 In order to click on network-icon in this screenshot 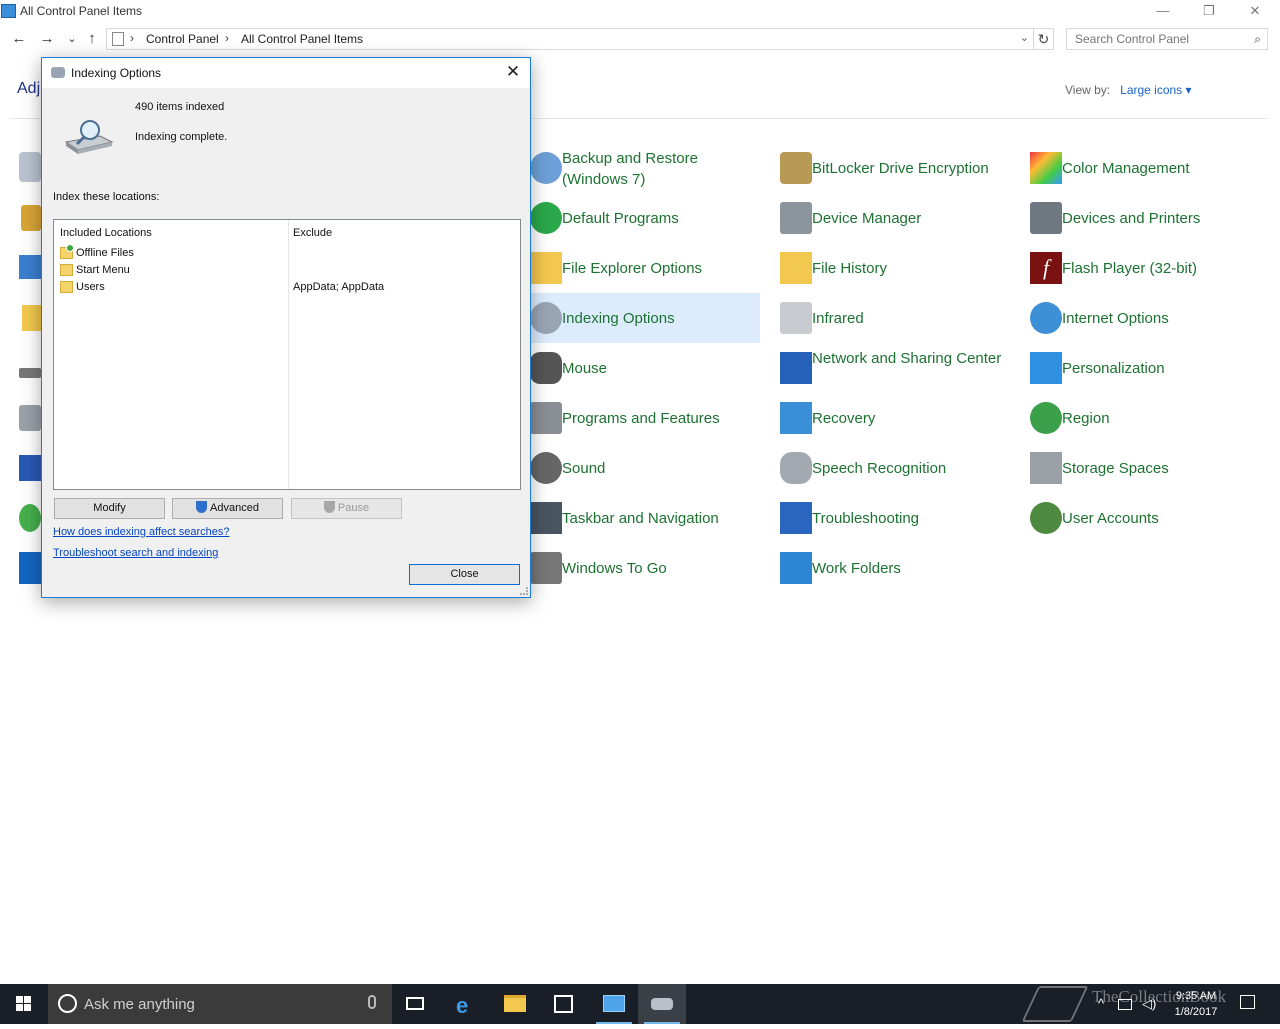, I will do `click(1125, 1004)`.